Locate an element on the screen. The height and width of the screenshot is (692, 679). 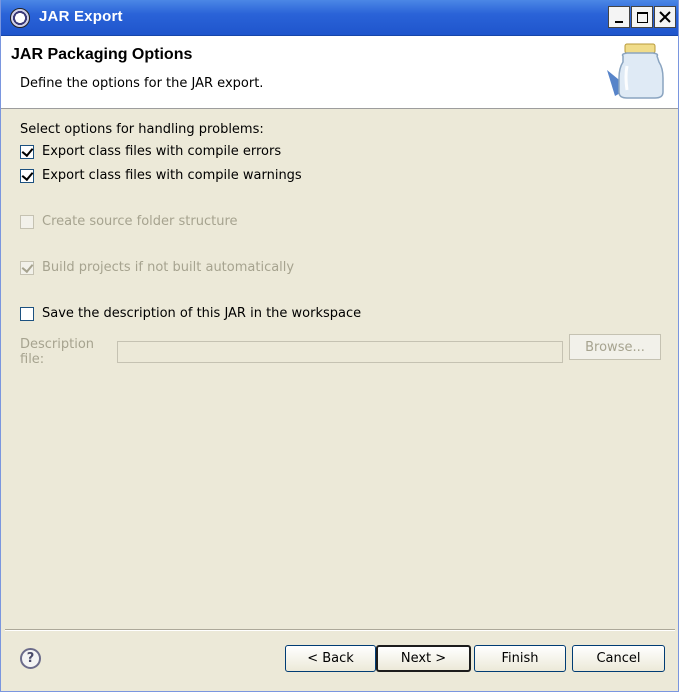
cancel-button: Cancel is located at coordinates (618, 658).